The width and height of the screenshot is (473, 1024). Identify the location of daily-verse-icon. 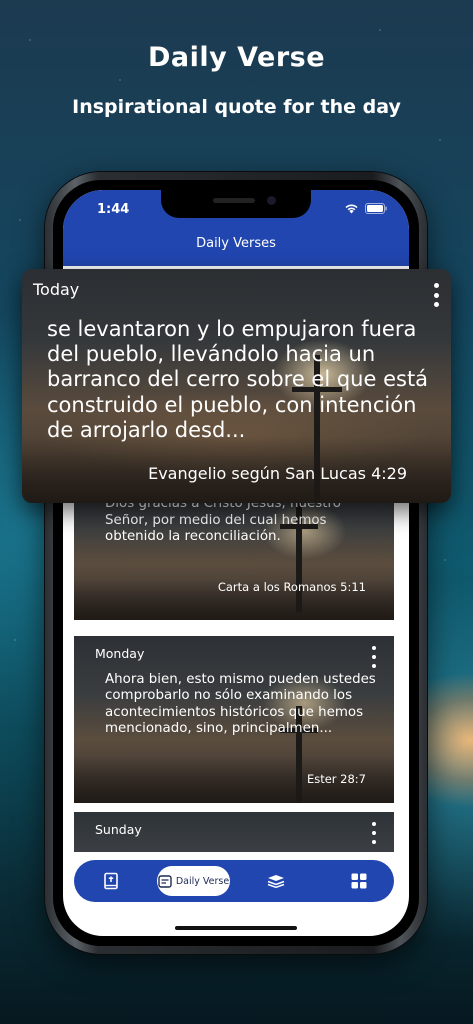
(165, 881).